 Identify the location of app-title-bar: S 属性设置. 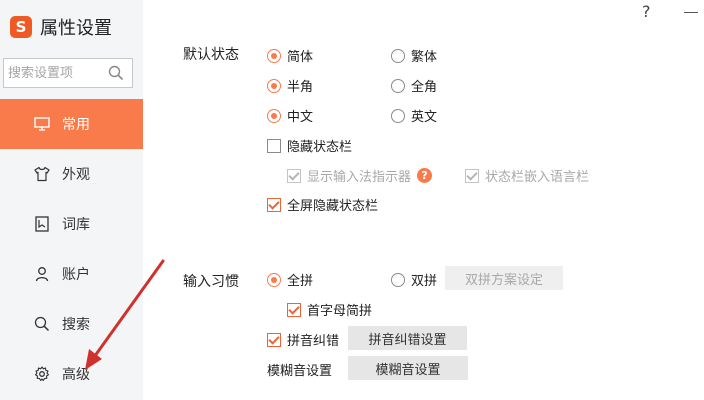
(61, 27).